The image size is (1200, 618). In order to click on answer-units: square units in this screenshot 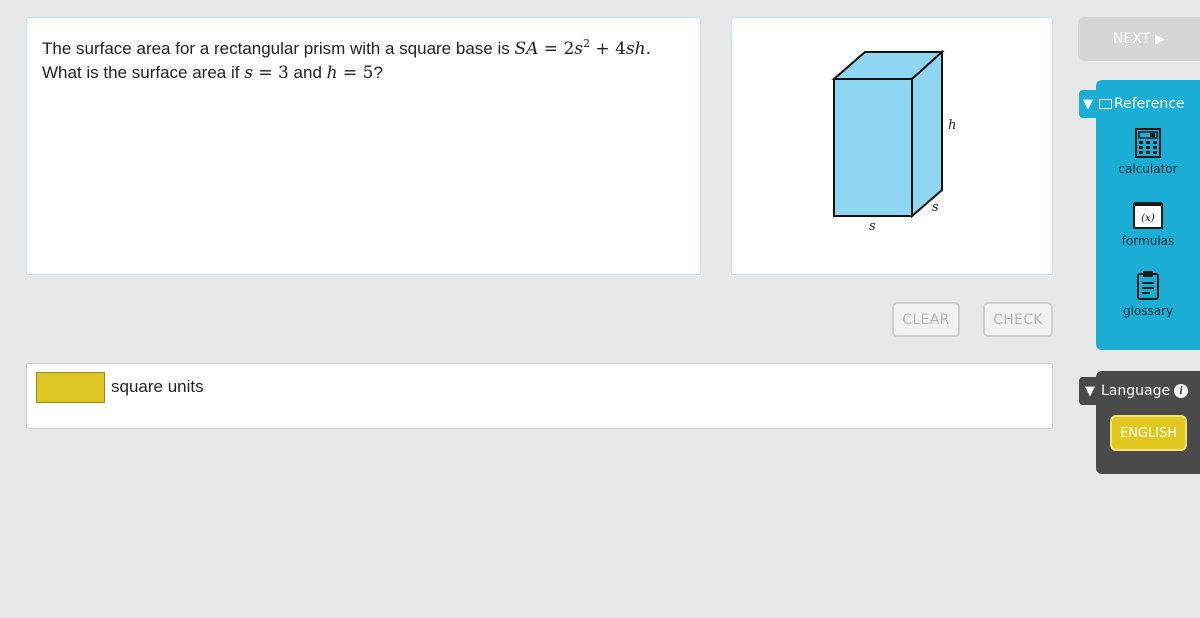, I will do `click(157, 386)`.